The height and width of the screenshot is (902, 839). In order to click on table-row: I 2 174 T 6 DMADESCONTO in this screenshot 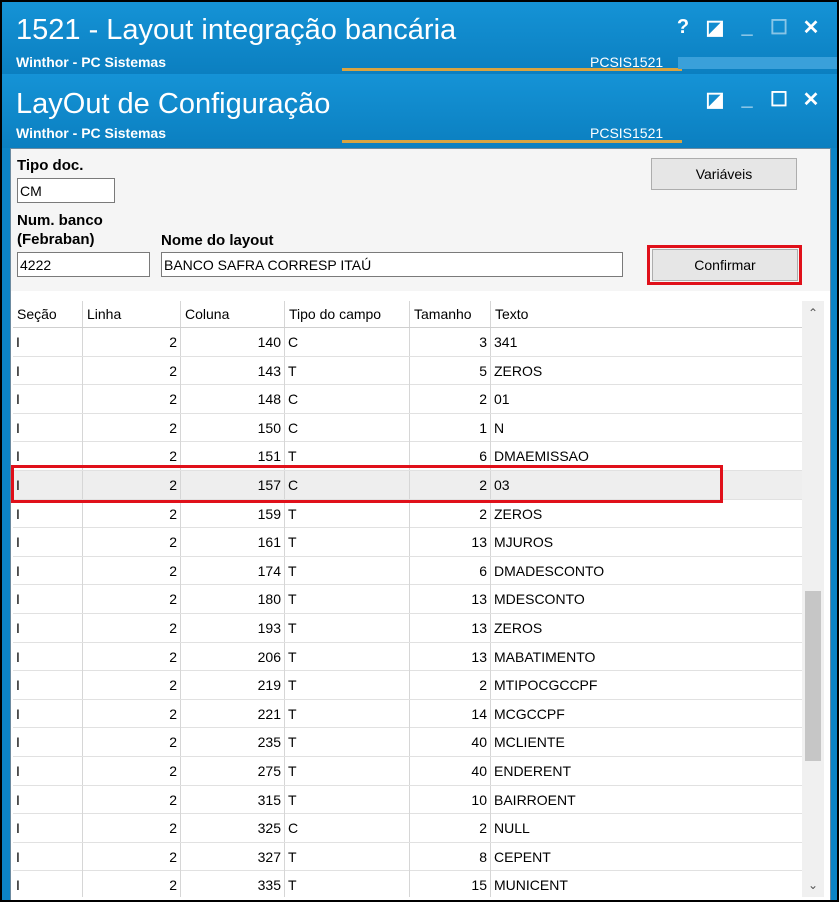, I will do `click(407, 571)`.